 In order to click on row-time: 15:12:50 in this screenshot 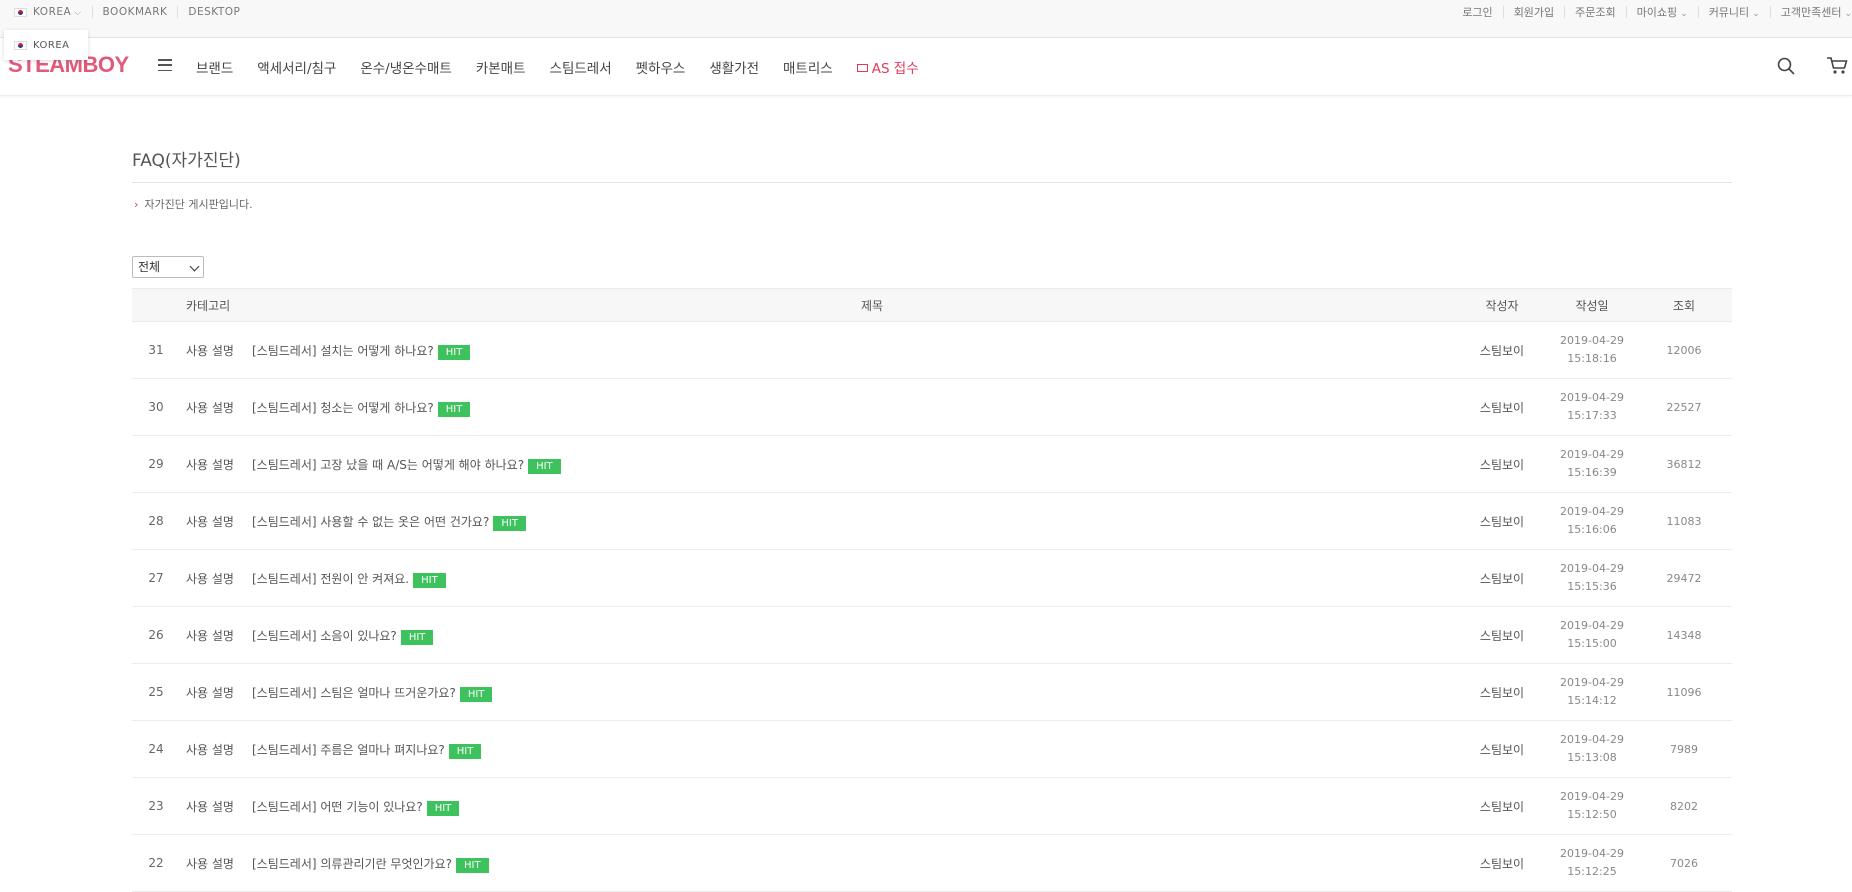, I will do `click(1592, 814)`.